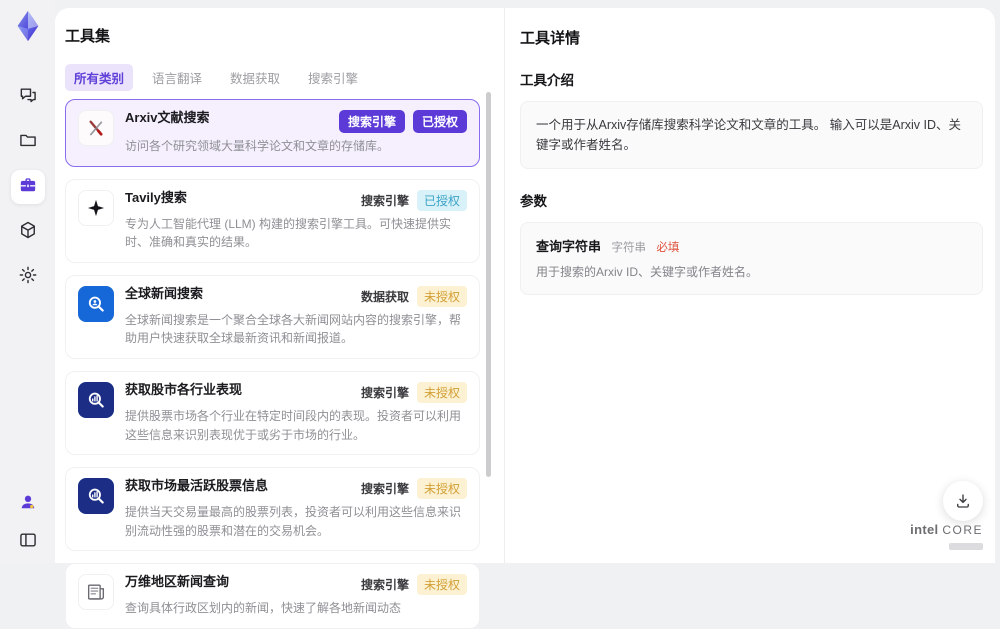 The image size is (1000, 629). Describe the element at coordinates (272, 35) in the screenshot. I see `page-title: 工具集` at that location.